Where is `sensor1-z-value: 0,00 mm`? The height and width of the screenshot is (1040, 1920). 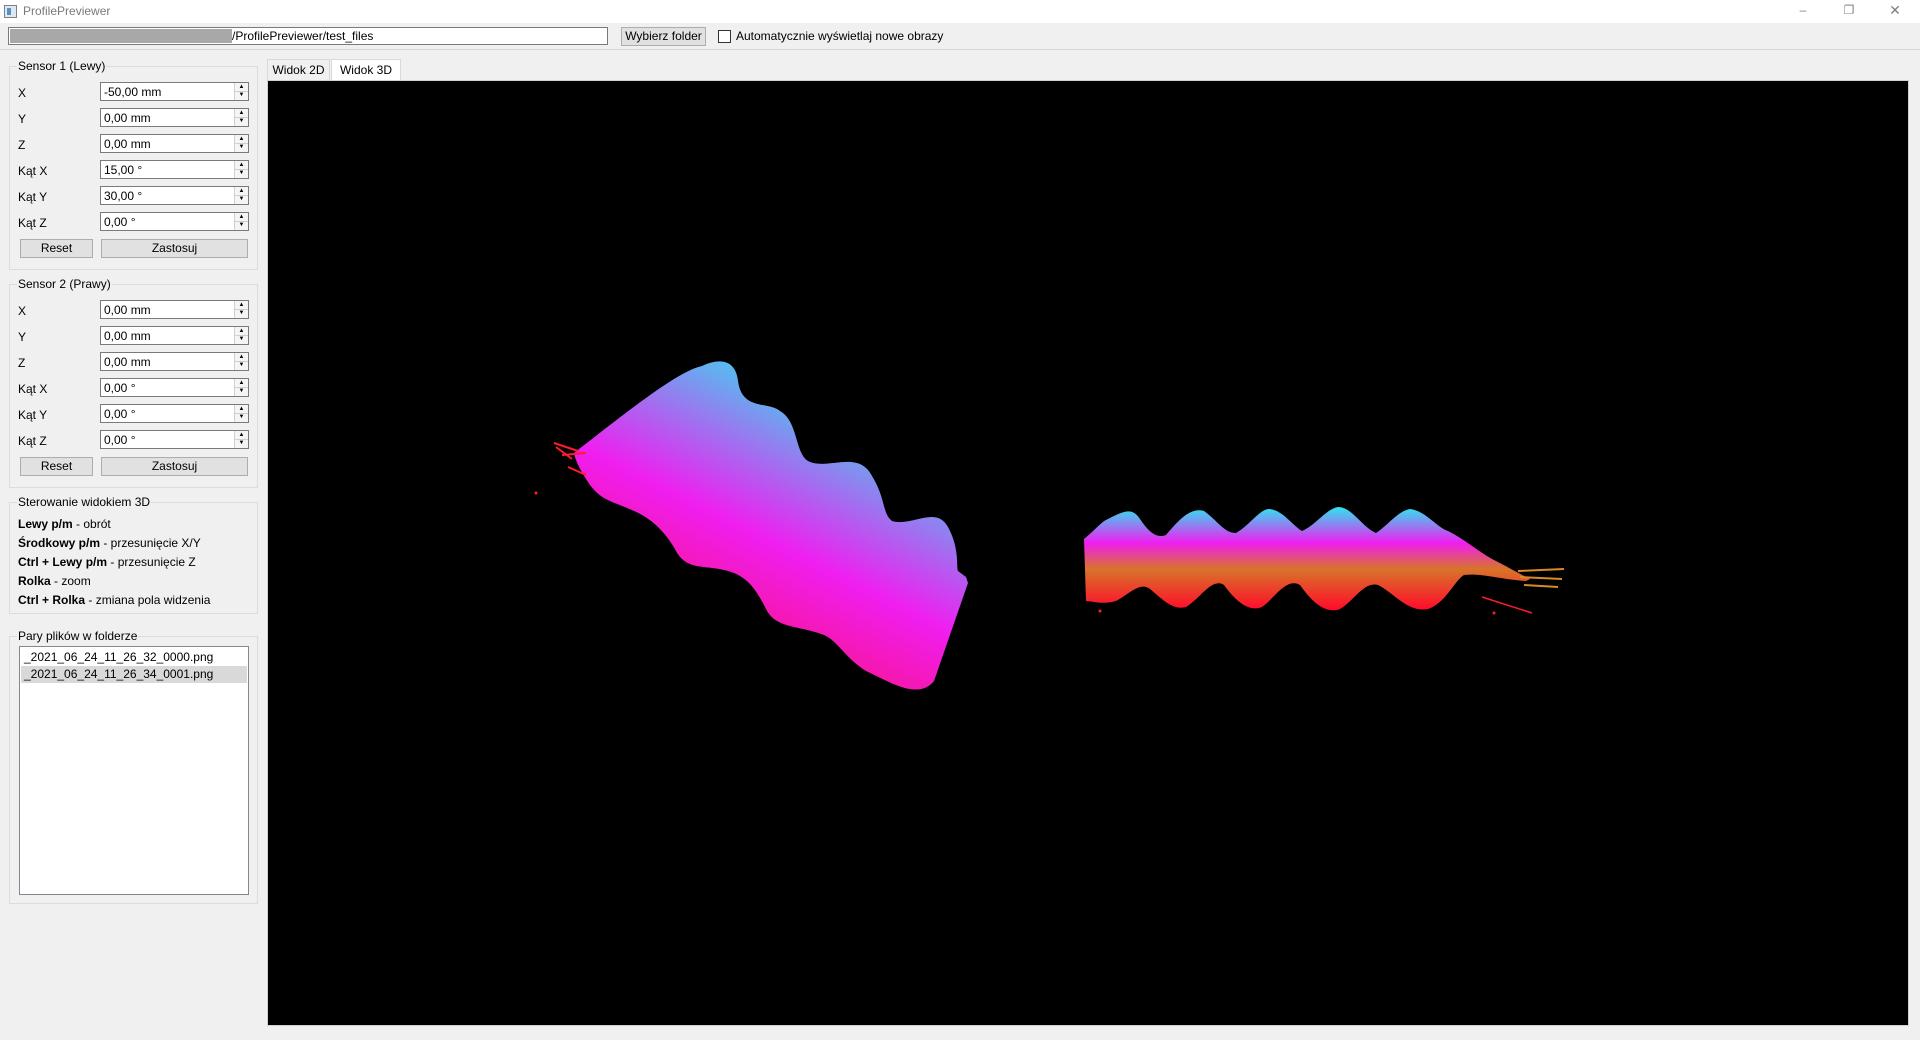
sensor1-z-value: 0,00 mm is located at coordinates (127, 144).